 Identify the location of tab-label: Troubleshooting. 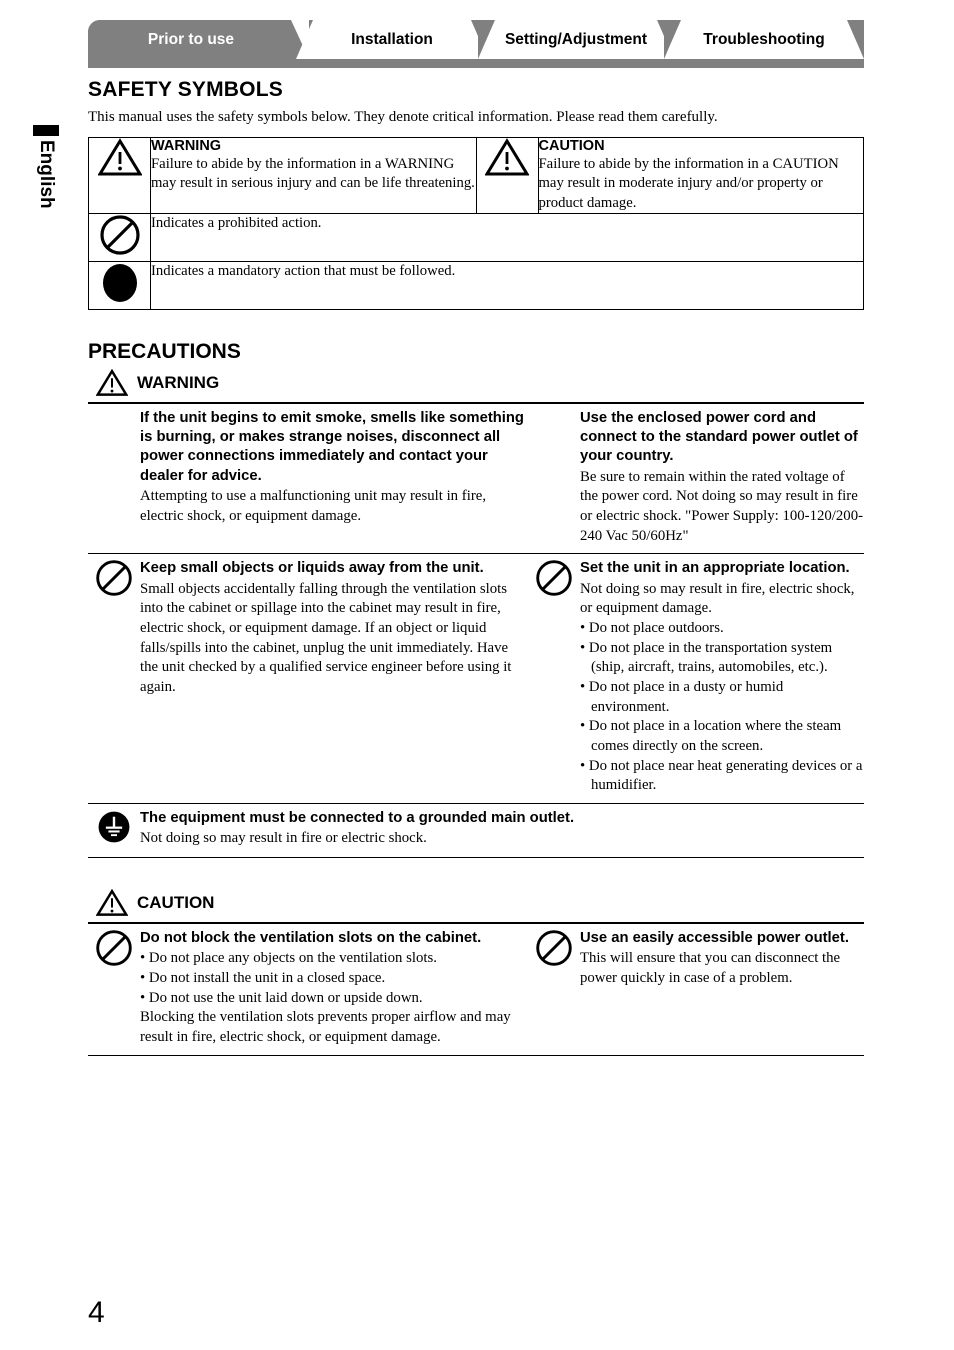
(764, 39).